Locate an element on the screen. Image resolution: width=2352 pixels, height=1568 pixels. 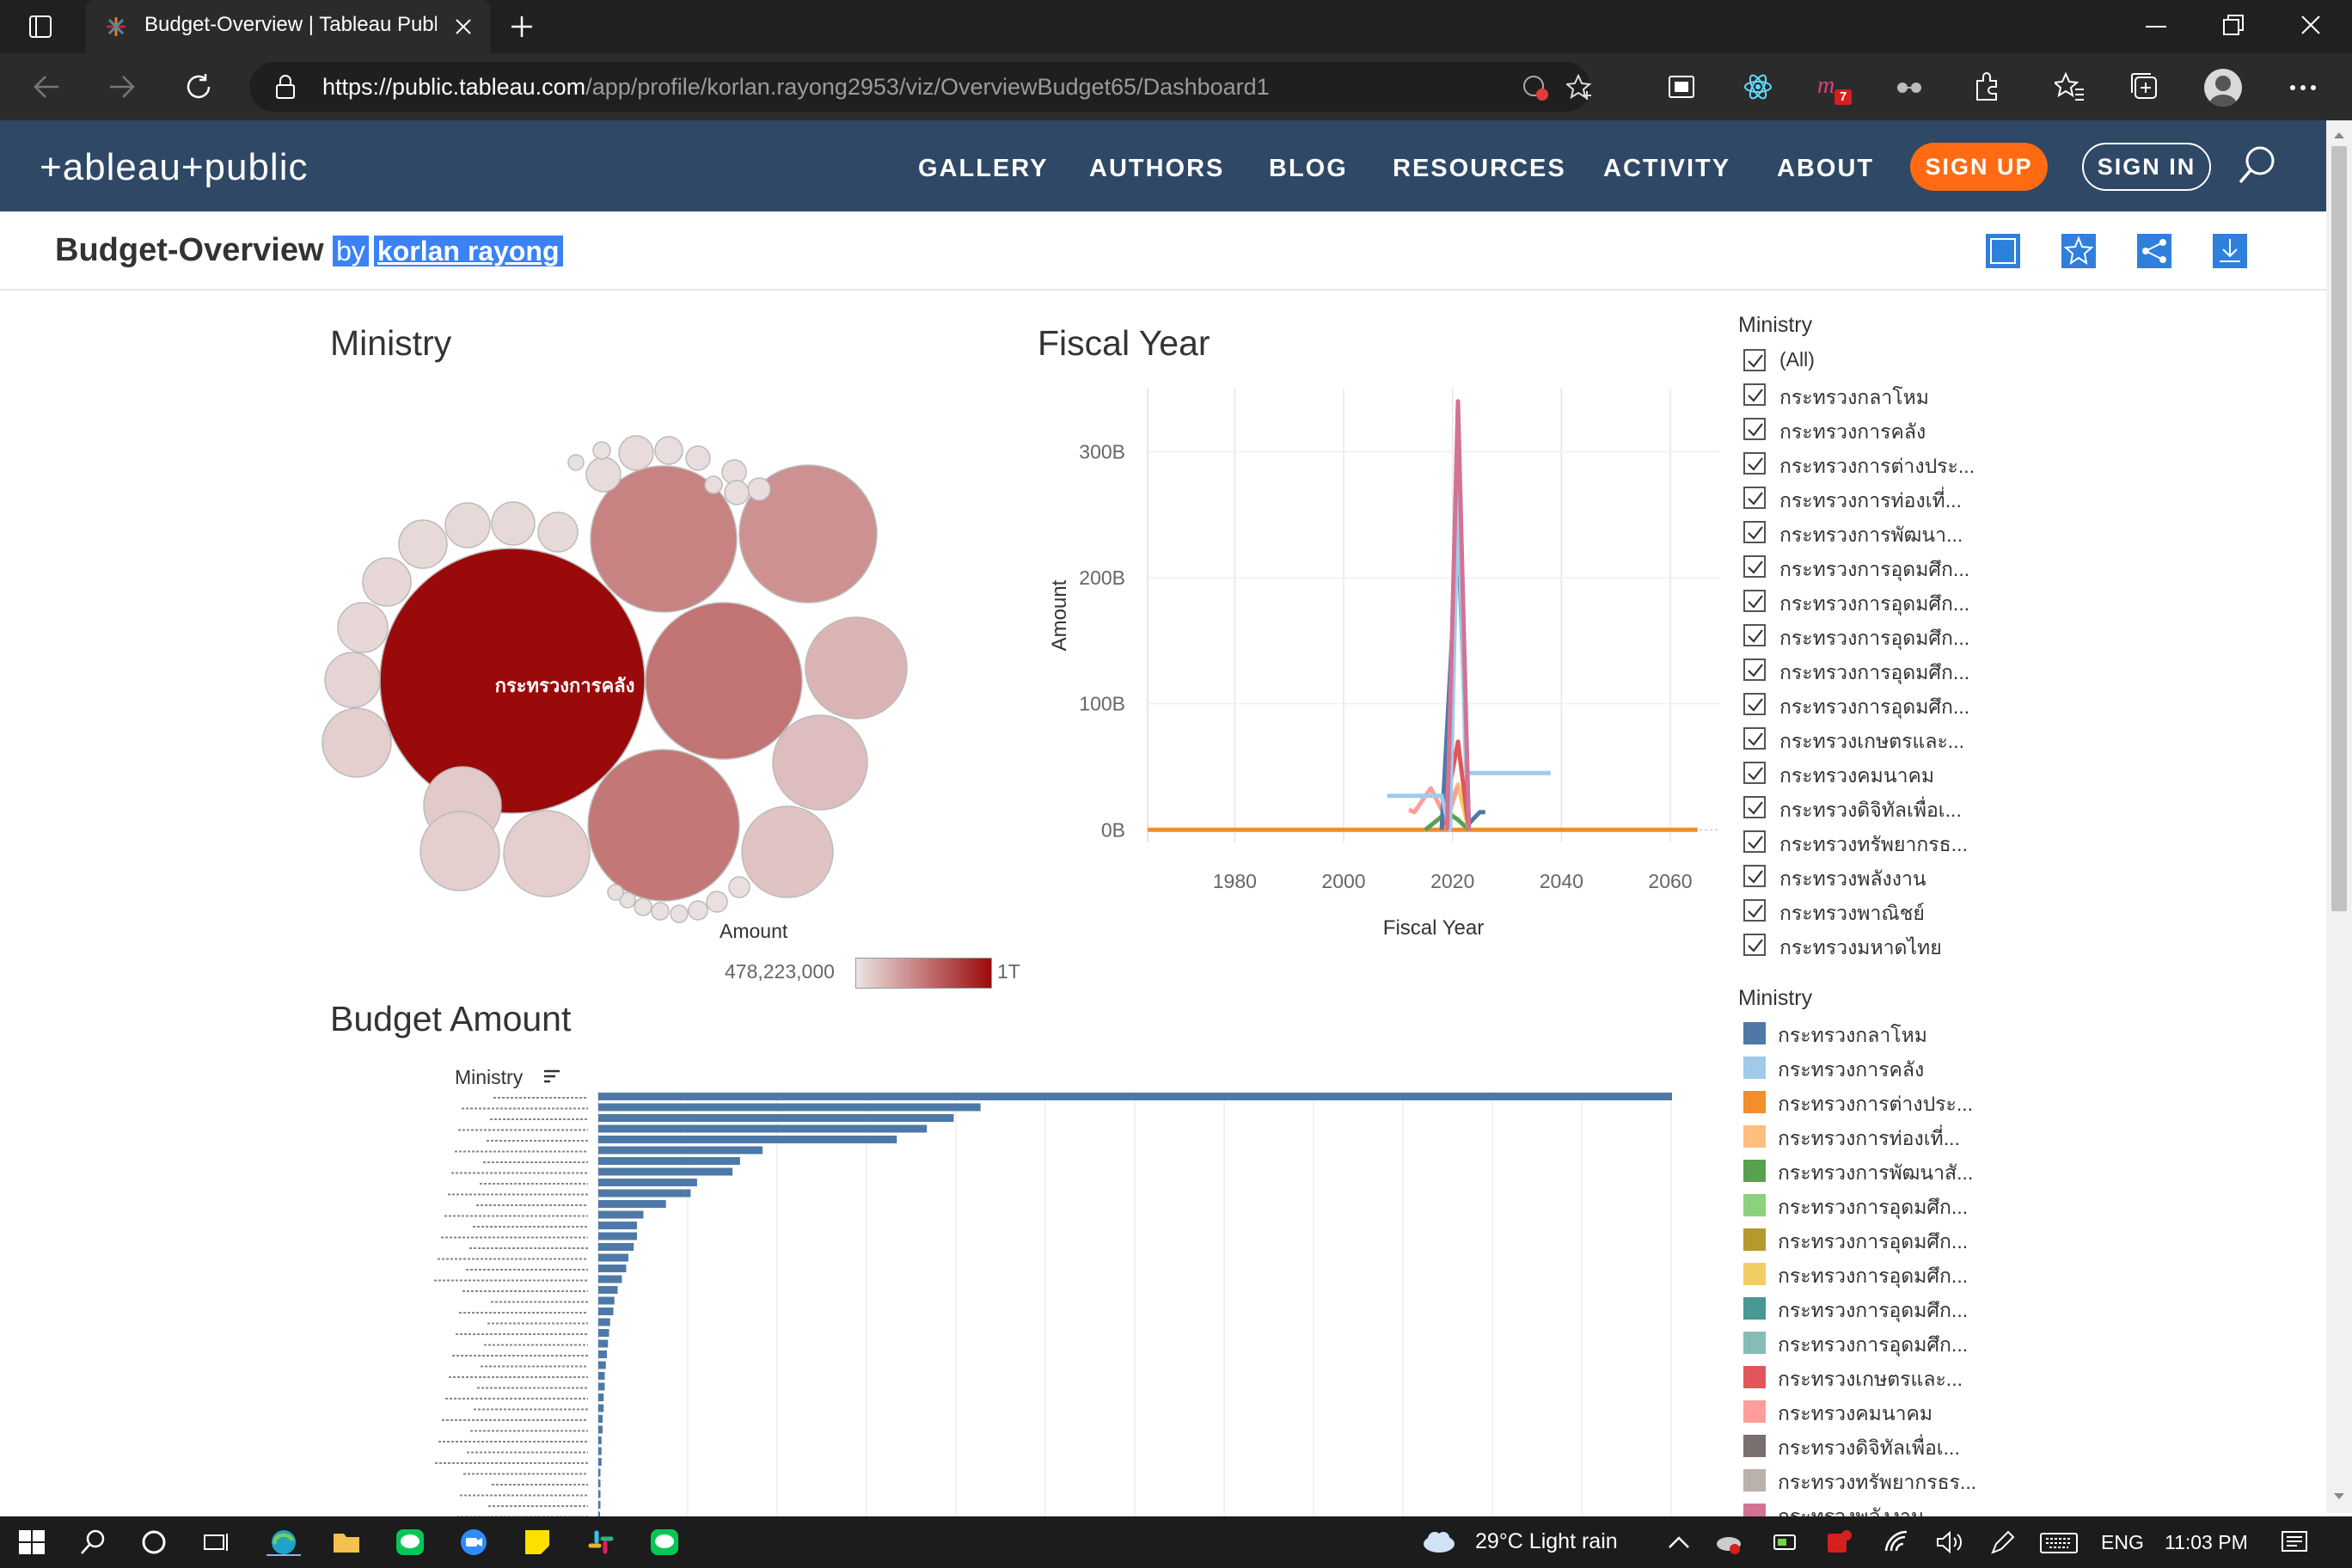
edit-copy-icon is located at coordinates (2003, 251).